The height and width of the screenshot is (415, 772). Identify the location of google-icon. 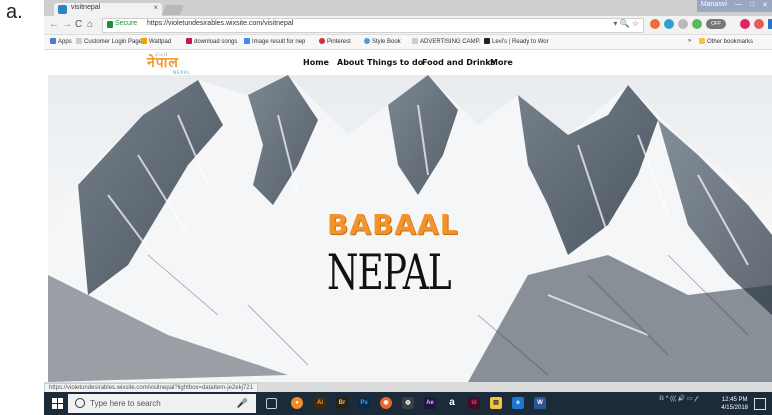
(247, 41).